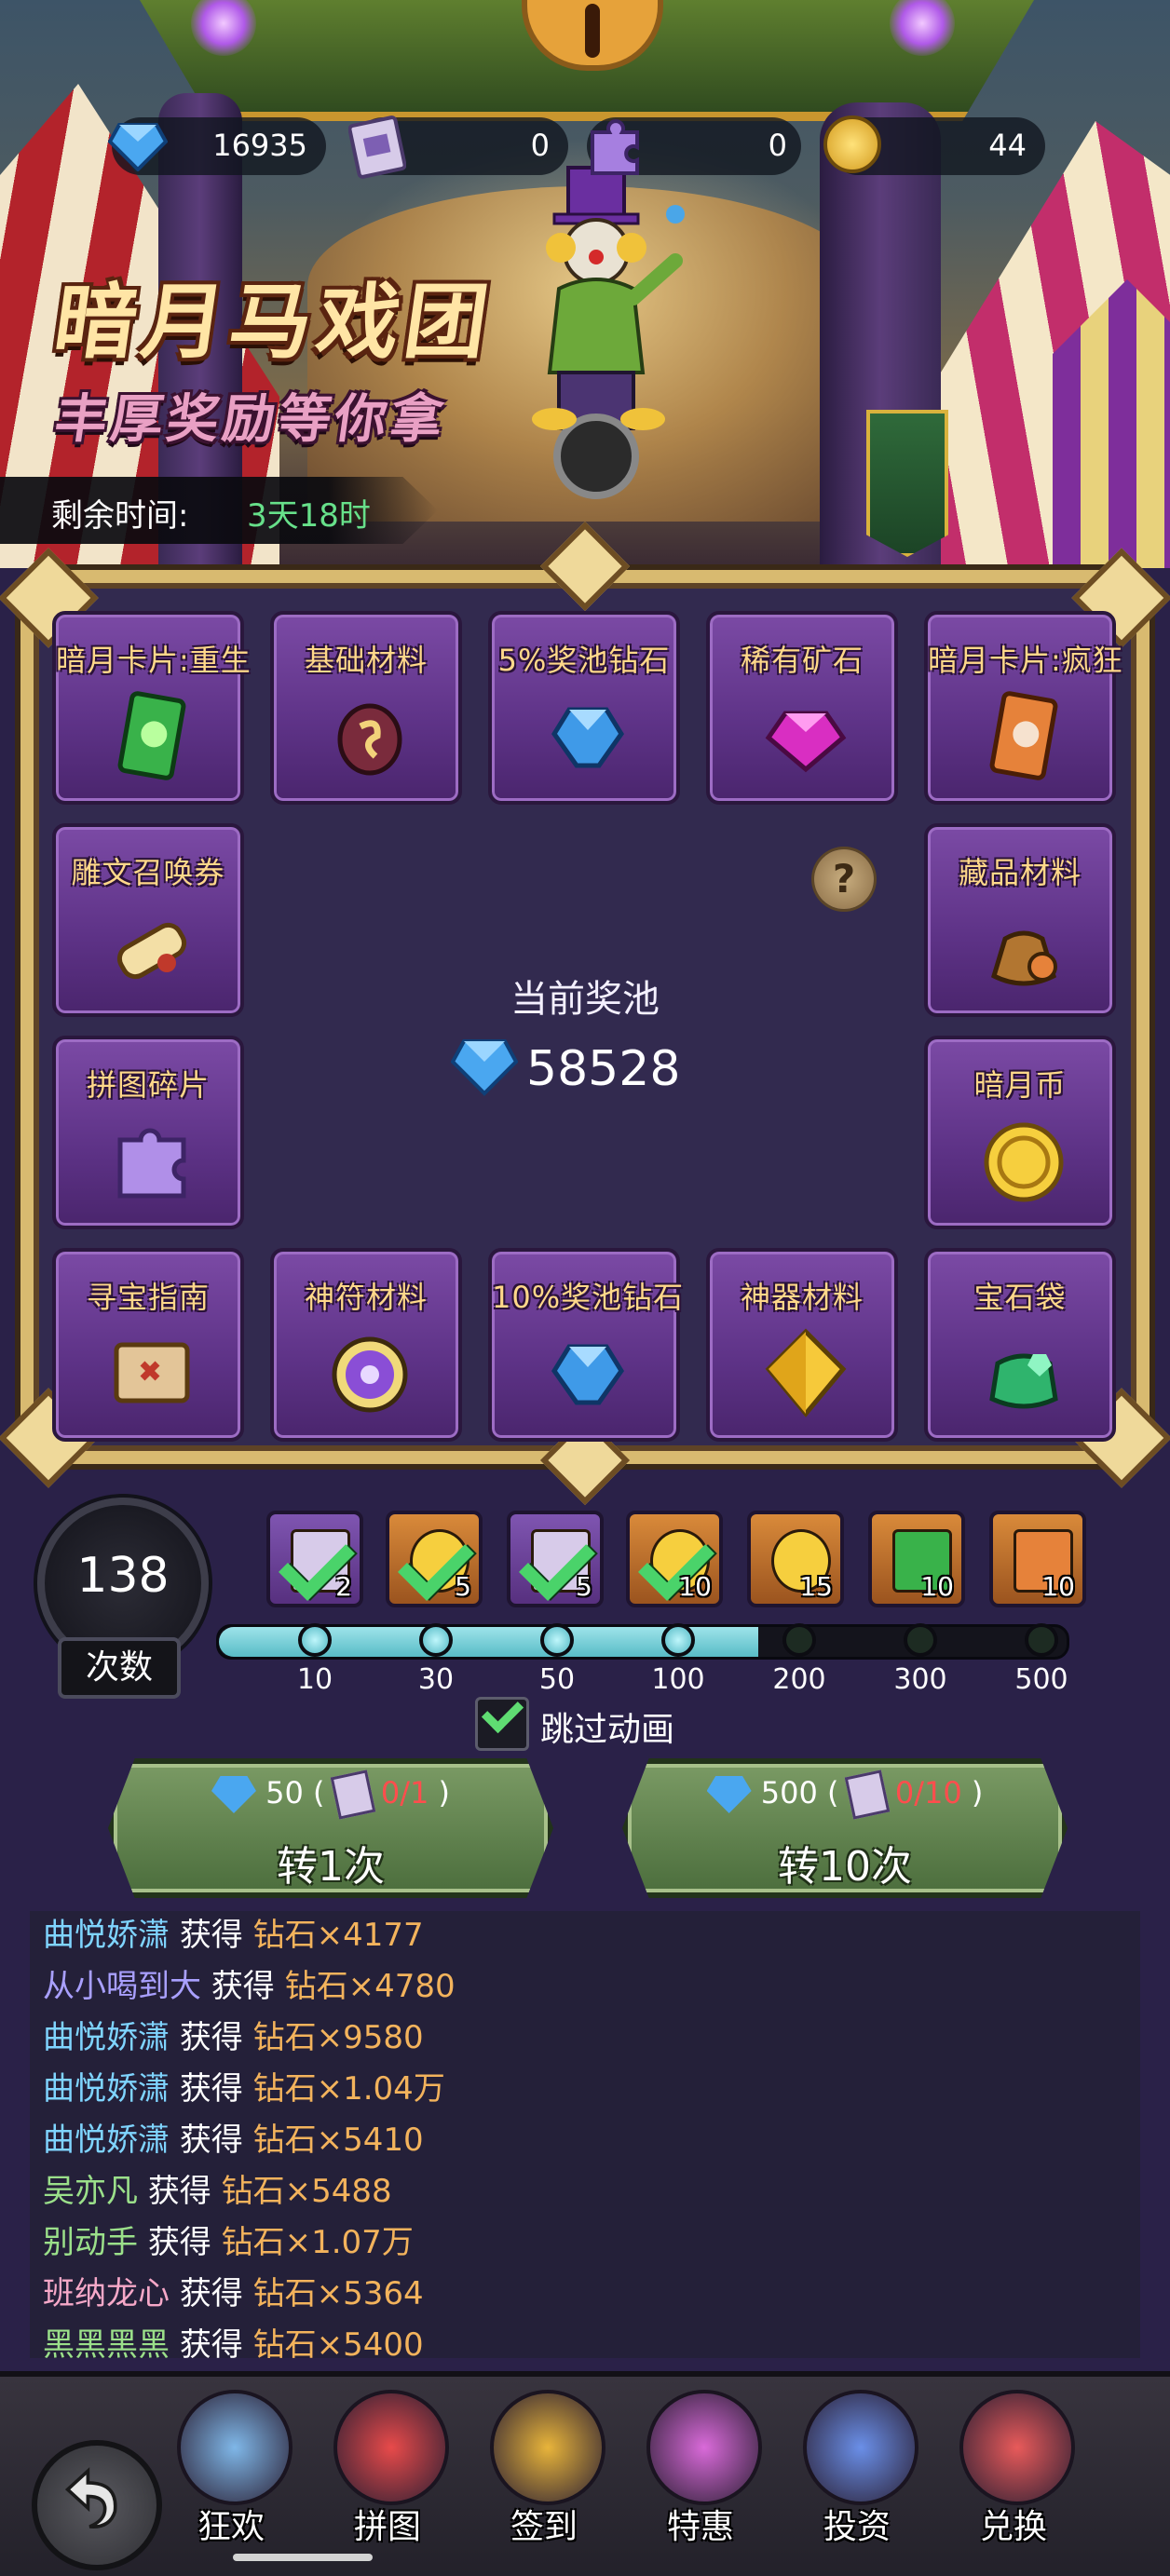 The width and height of the screenshot is (1170, 2576). What do you see at coordinates (338, 2140) in the screenshot?
I see `log-item: 钻石×5410` at bounding box center [338, 2140].